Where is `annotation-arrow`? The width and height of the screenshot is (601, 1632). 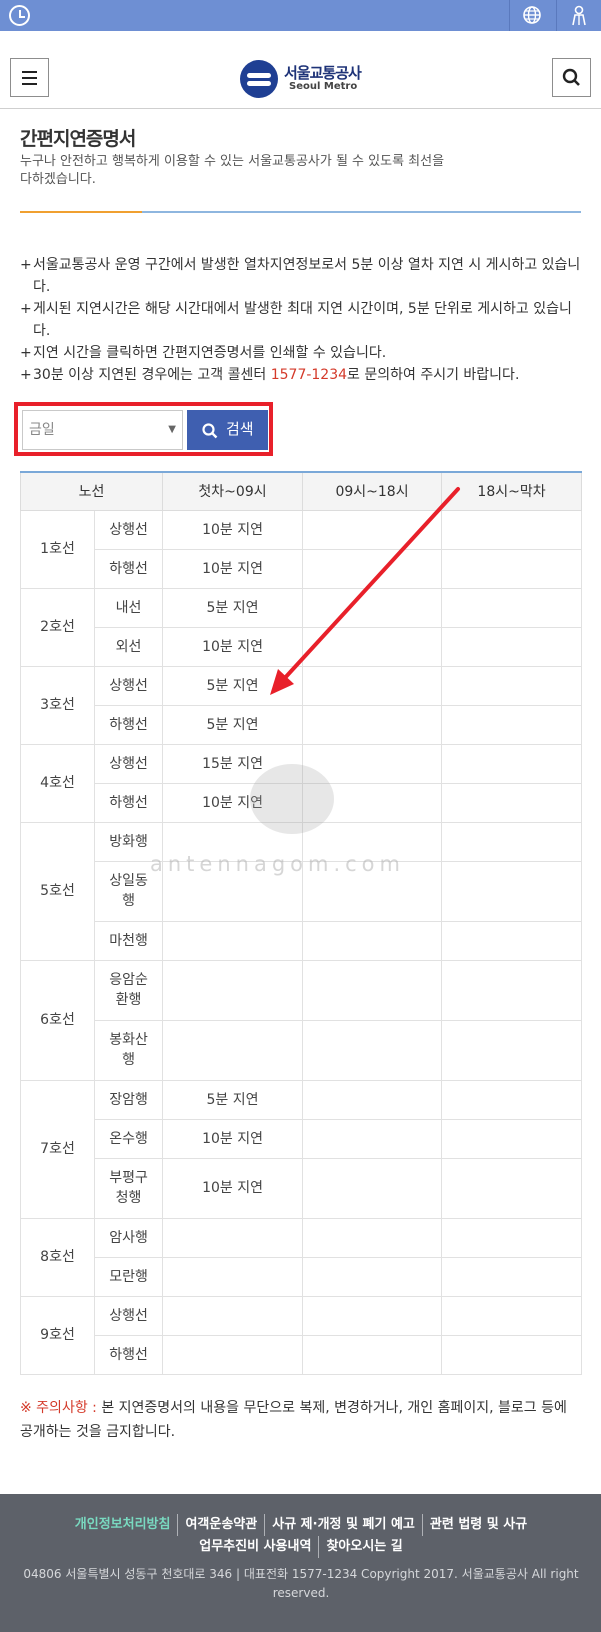 annotation-arrow is located at coordinates (365, 591).